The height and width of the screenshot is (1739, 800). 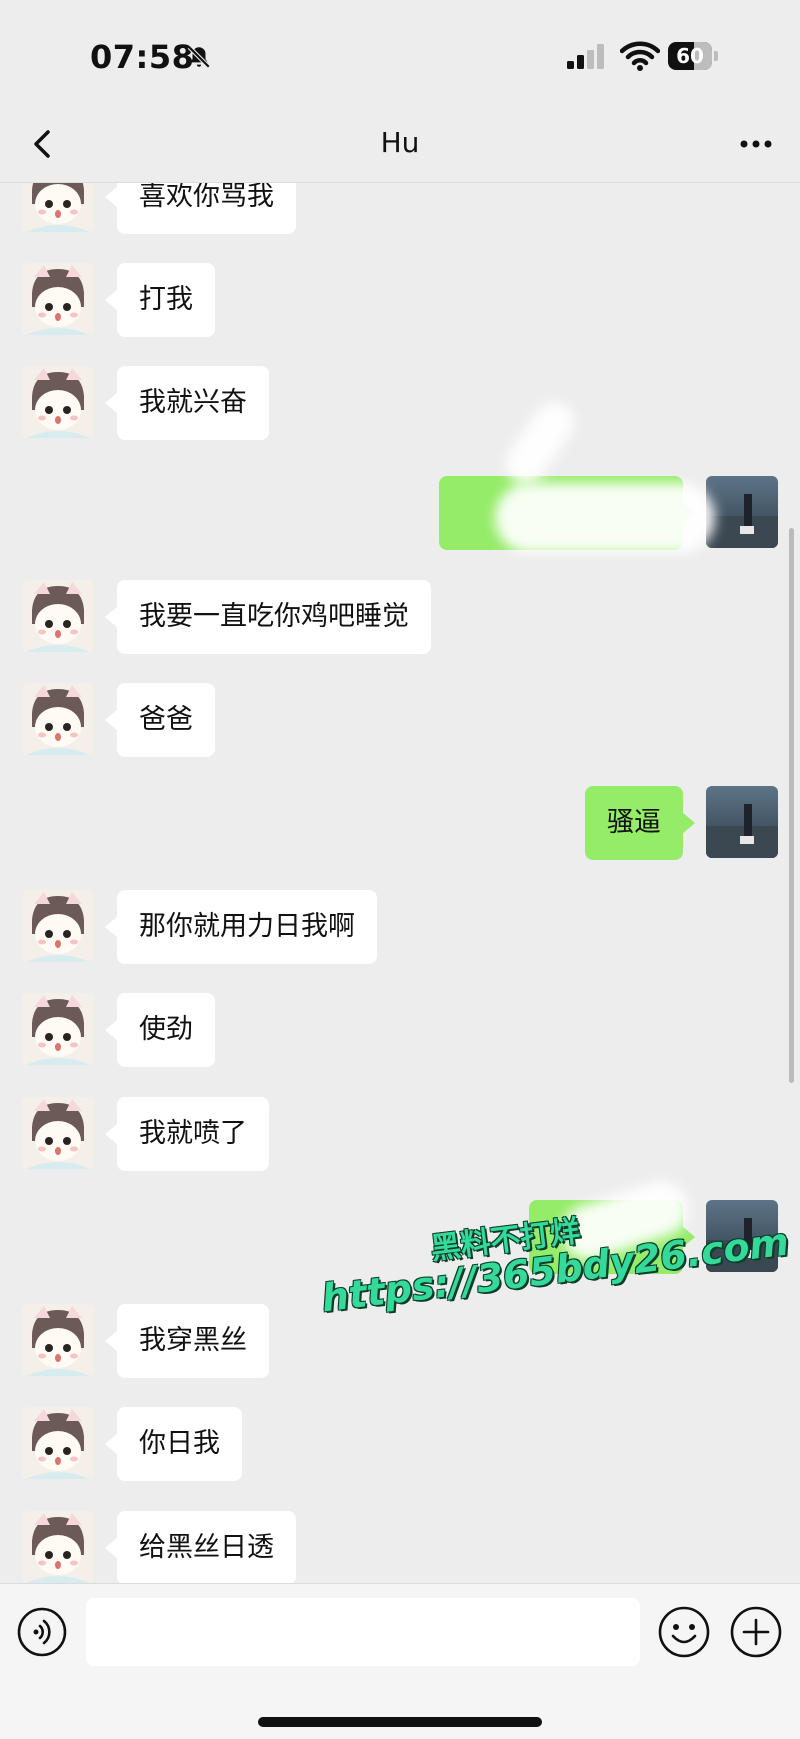 I want to click on message-bubble: 给黑丝日透, so click(x=200, y=1547).